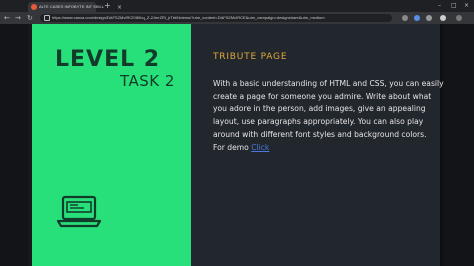 The height and width of the screenshot is (266, 474). I want to click on laptop-icon, so click(79, 211).